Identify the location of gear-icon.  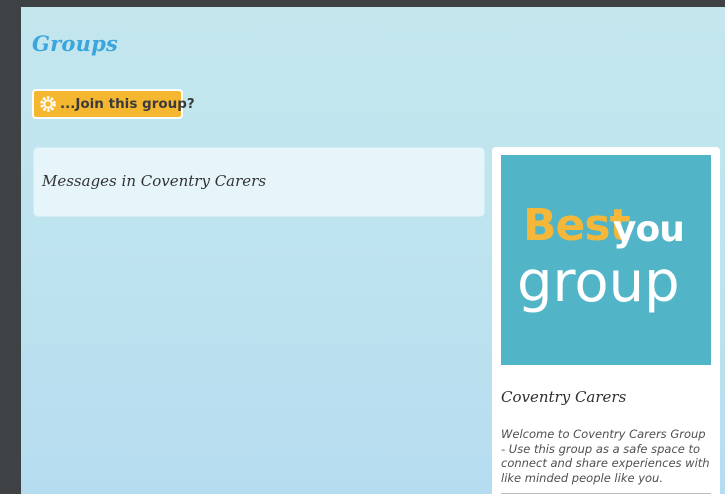
(48, 104).